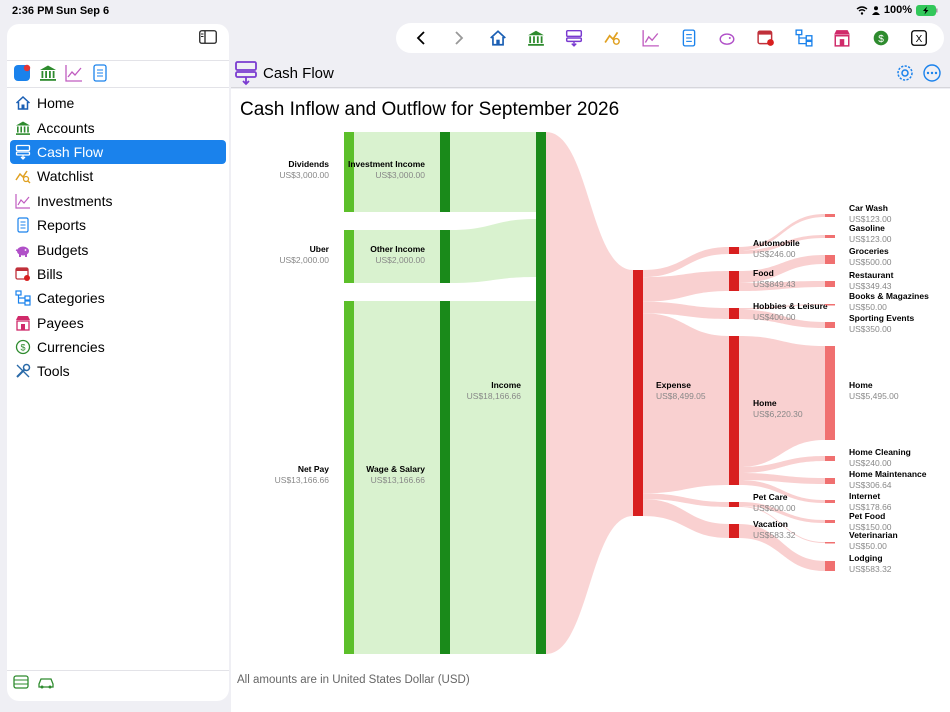 Image resolution: width=950 pixels, height=712 pixels. I want to click on divider, so click(118, 87).